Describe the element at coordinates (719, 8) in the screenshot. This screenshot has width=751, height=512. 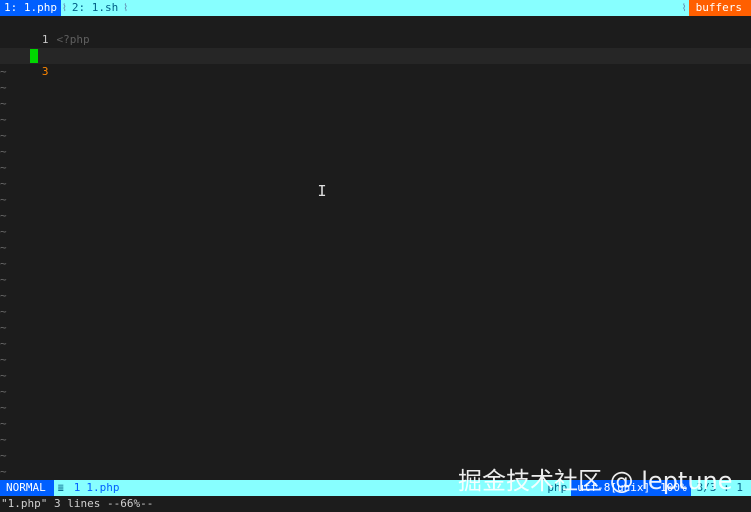
I see `buffers-label: buffers` at that location.